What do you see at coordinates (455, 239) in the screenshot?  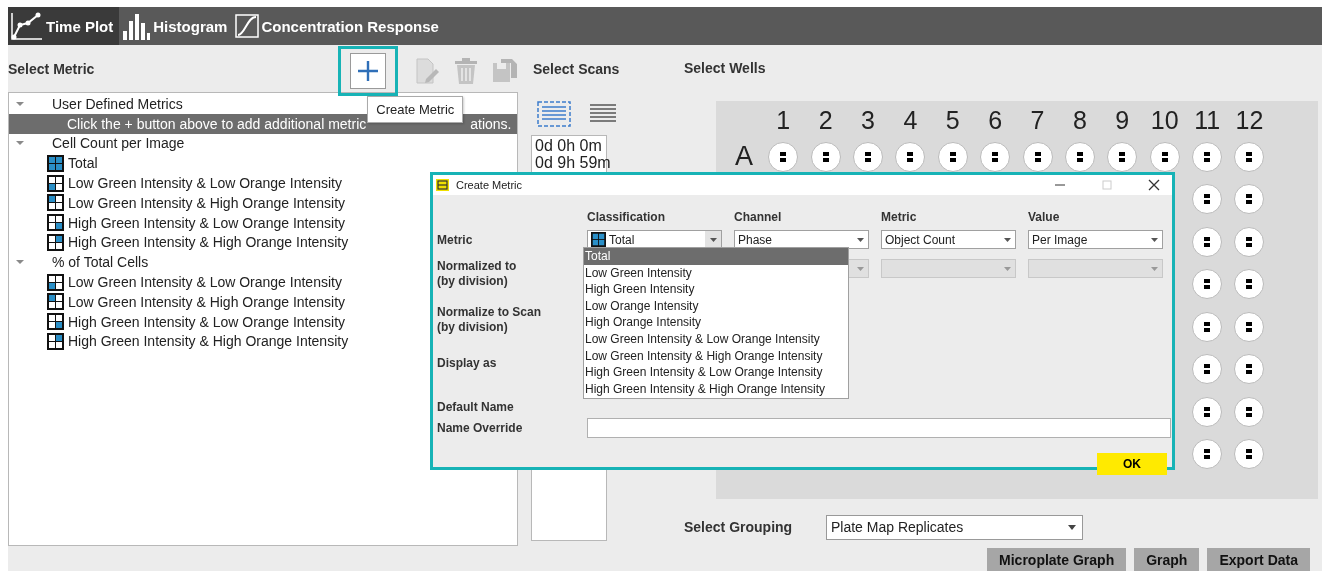 I see `field-label: Metric` at bounding box center [455, 239].